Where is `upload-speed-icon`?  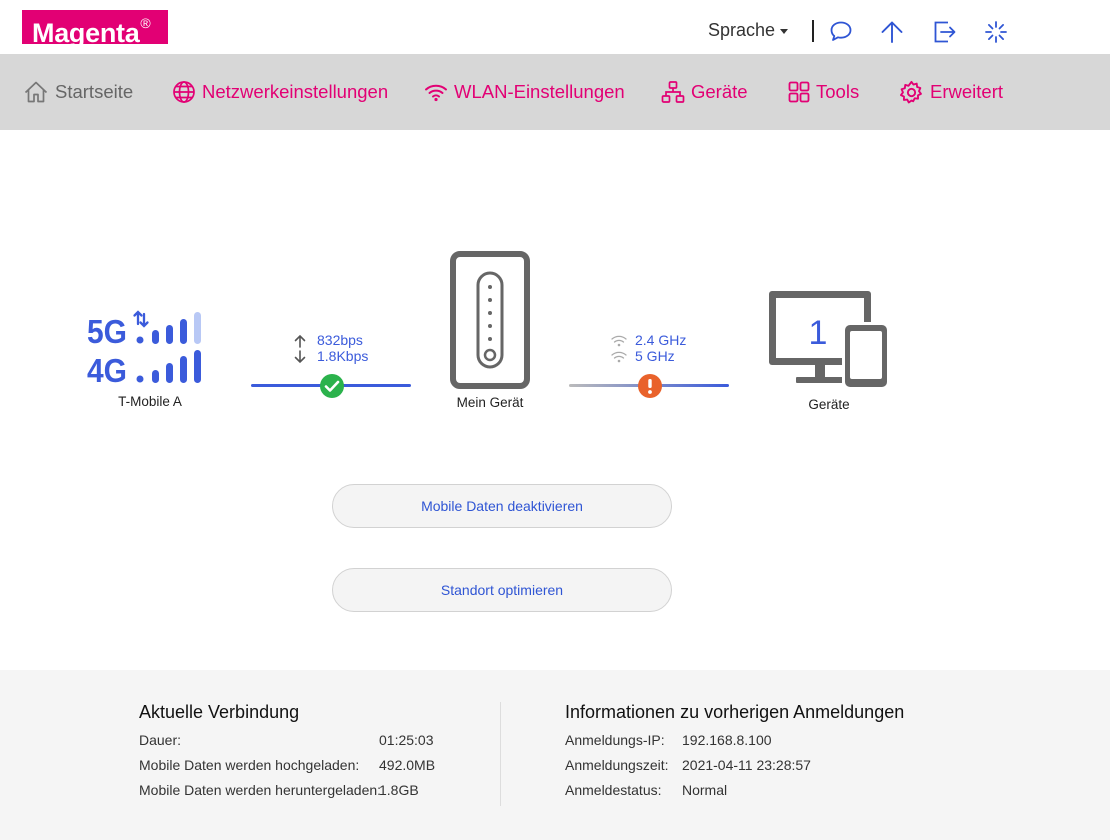 upload-speed-icon is located at coordinates (300, 349).